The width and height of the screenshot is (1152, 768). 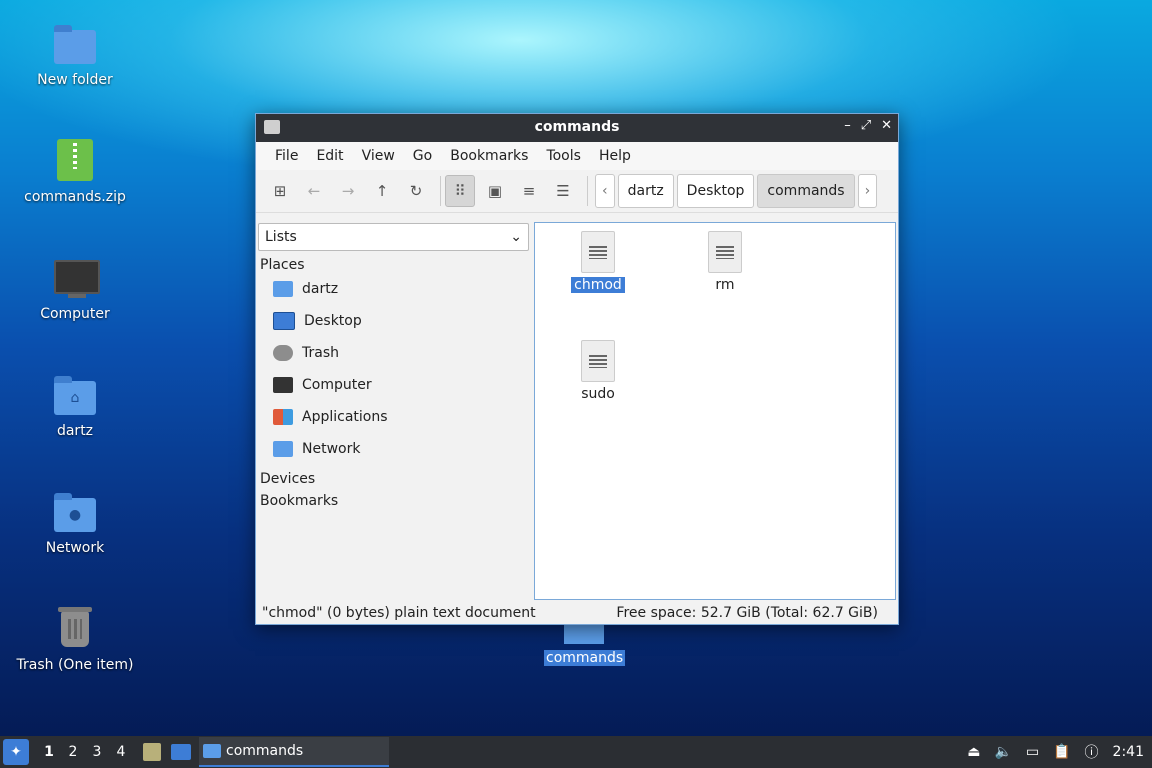 I want to click on compact-view-icon: ≡, so click(x=529, y=191).